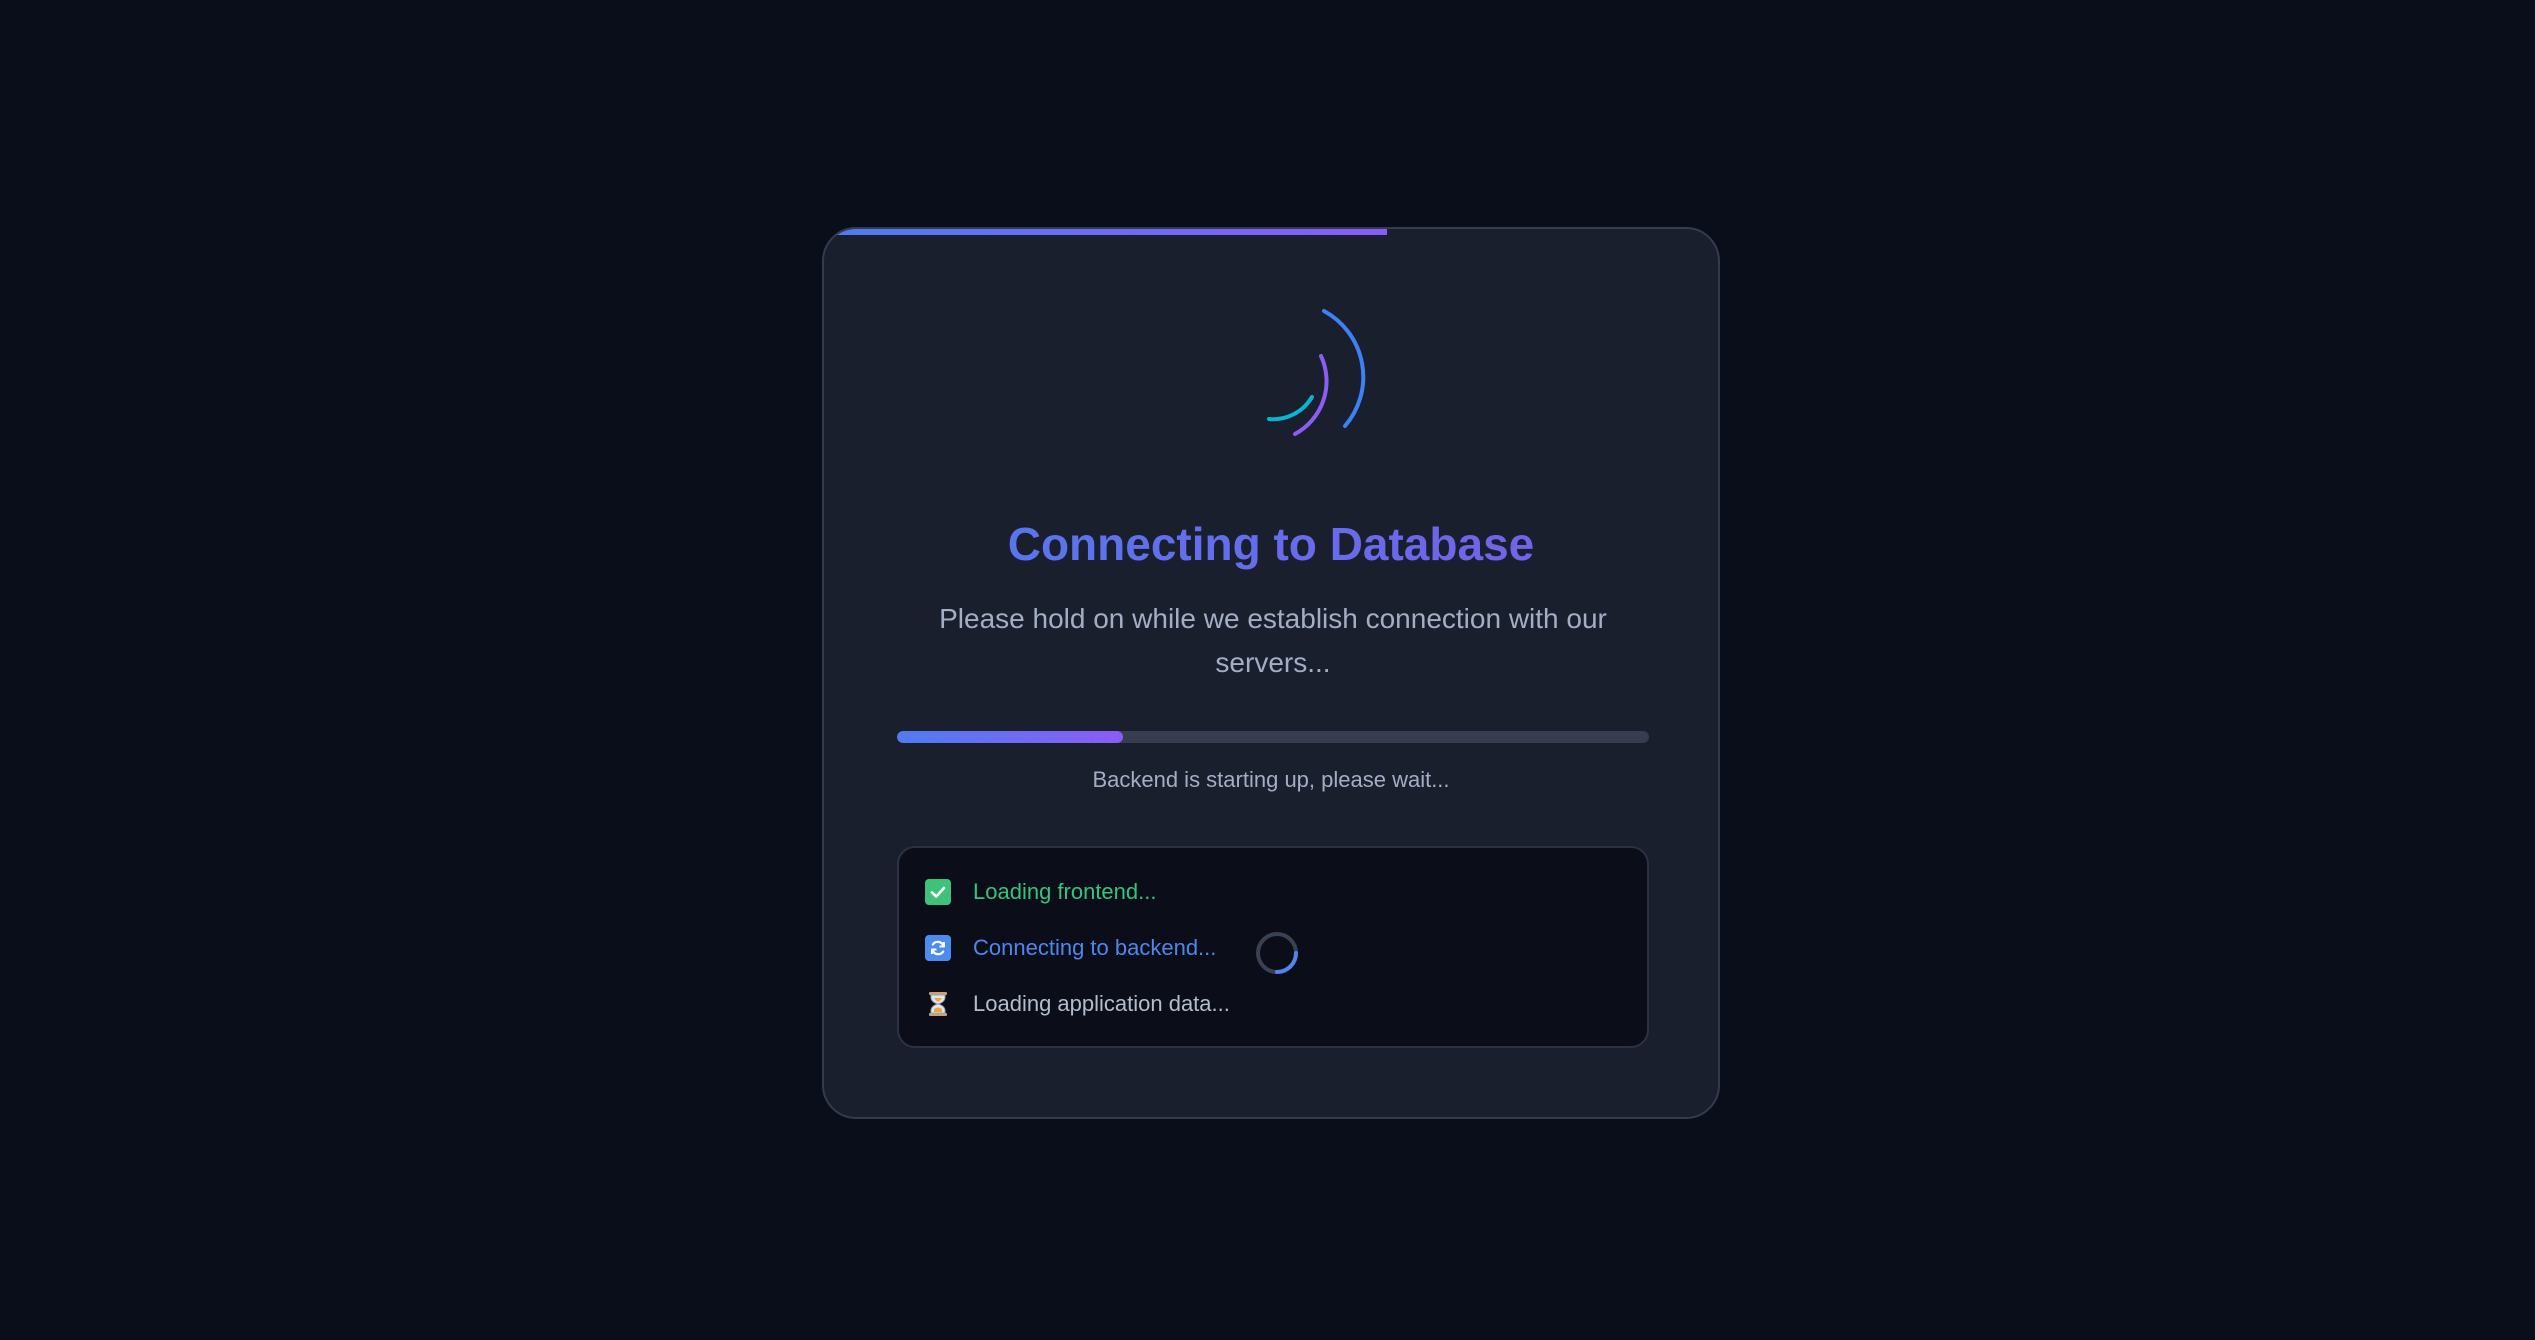 This screenshot has width=2535, height=1340. What do you see at coordinates (938, 1004) in the screenshot?
I see `hourglass-icon` at bounding box center [938, 1004].